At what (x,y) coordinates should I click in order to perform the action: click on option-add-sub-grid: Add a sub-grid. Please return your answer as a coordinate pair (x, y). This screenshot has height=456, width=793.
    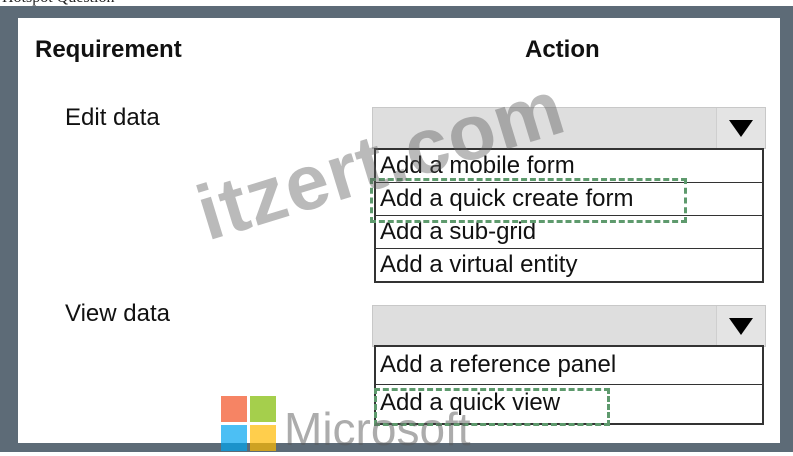
    Looking at the image, I should click on (569, 232).